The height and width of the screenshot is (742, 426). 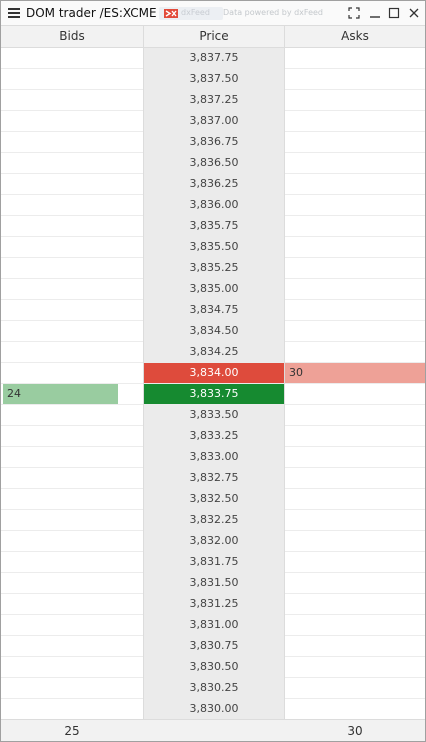 What do you see at coordinates (375, 13) in the screenshot?
I see `minimize-icon` at bounding box center [375, 13].